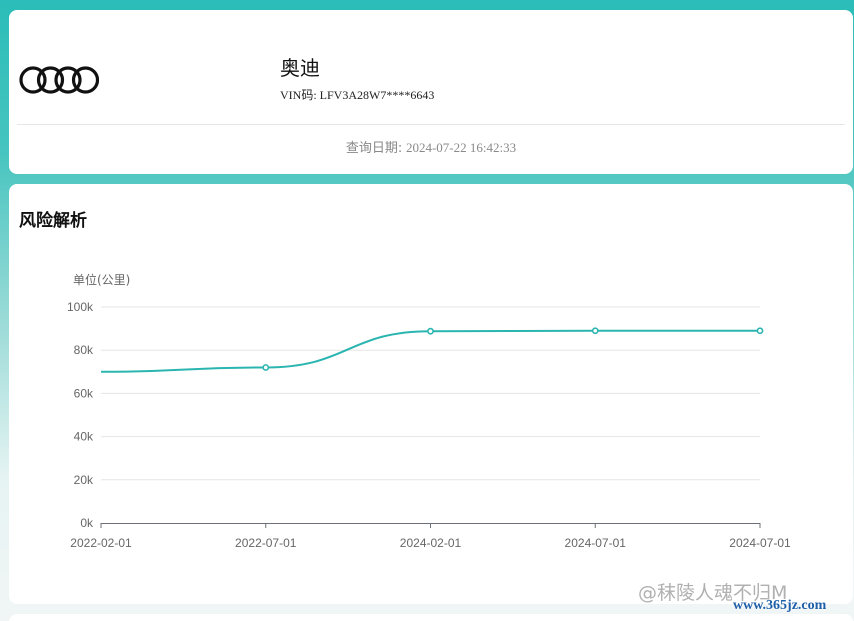  I want to click on vin-value: LFV3A28W7****6643, so click(377, 95).